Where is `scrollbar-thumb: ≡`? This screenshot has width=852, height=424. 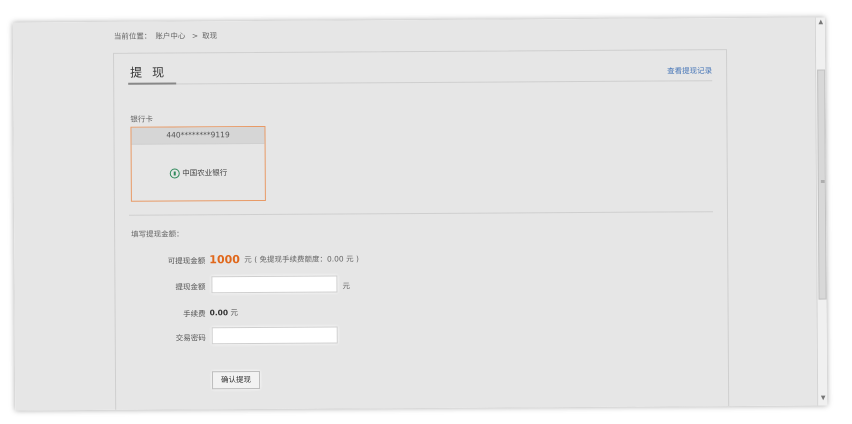 scrollbar-thumb: ≡ is located at coordinates (822, 184).